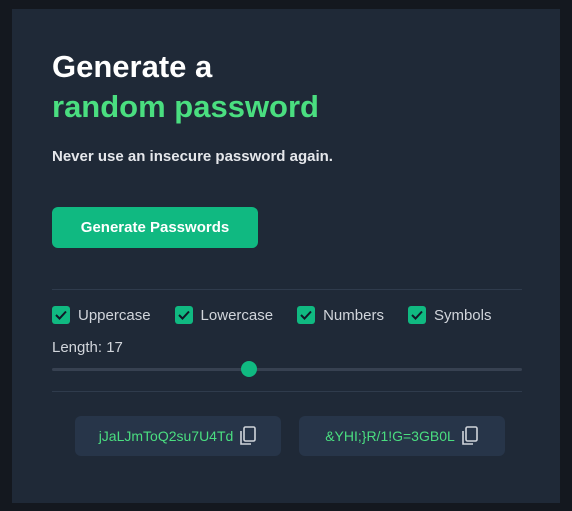 The image size is (572, 511). I want to click on lowercase-checkbox, so click(183, 315).